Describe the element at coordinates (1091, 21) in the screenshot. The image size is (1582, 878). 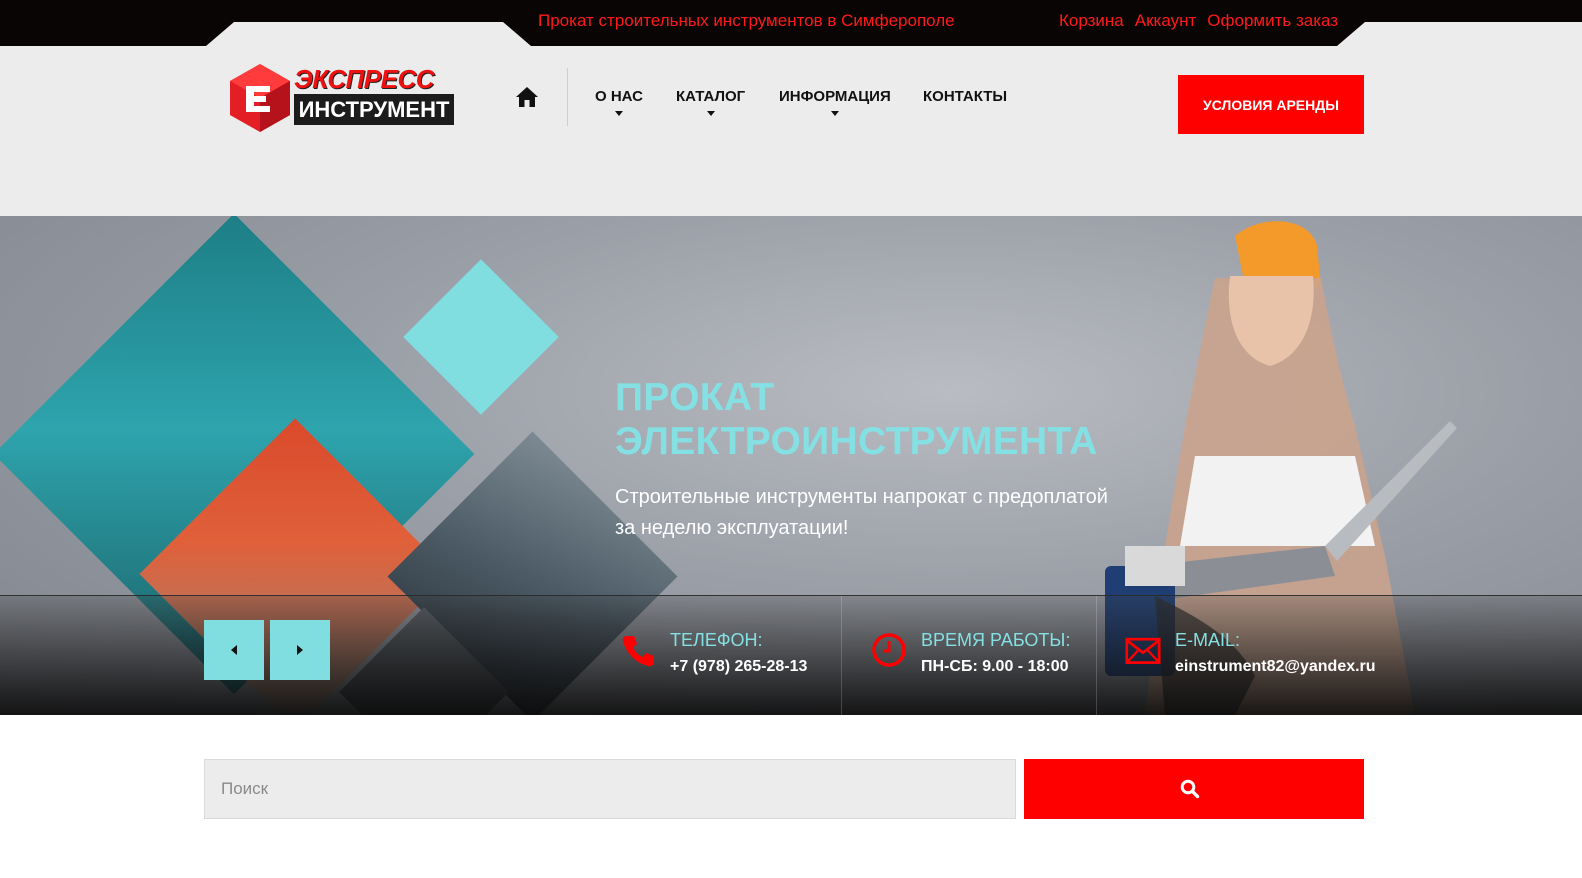
I see `cart-link: Корзина` at that location.